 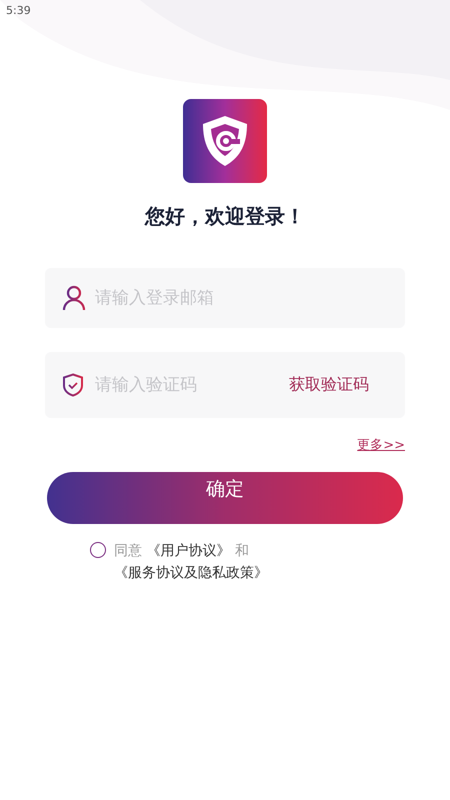 I want to click on user-icon, so click(x=74, y=298).